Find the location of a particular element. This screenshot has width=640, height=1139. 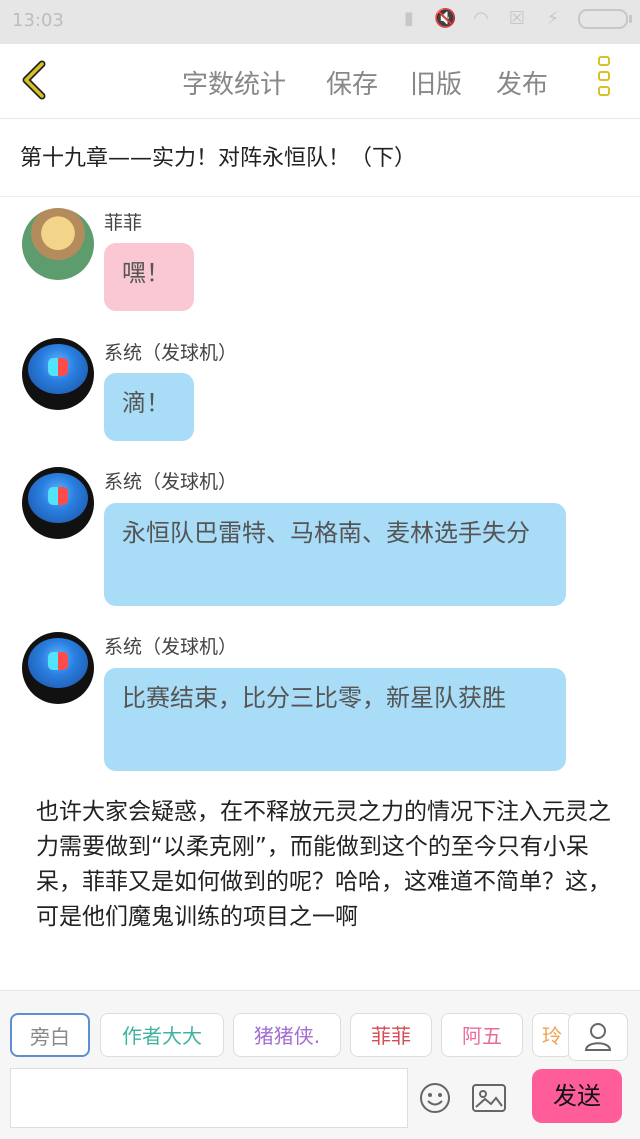

mute-icon: 🔇 is located at coordinates (445, 18).